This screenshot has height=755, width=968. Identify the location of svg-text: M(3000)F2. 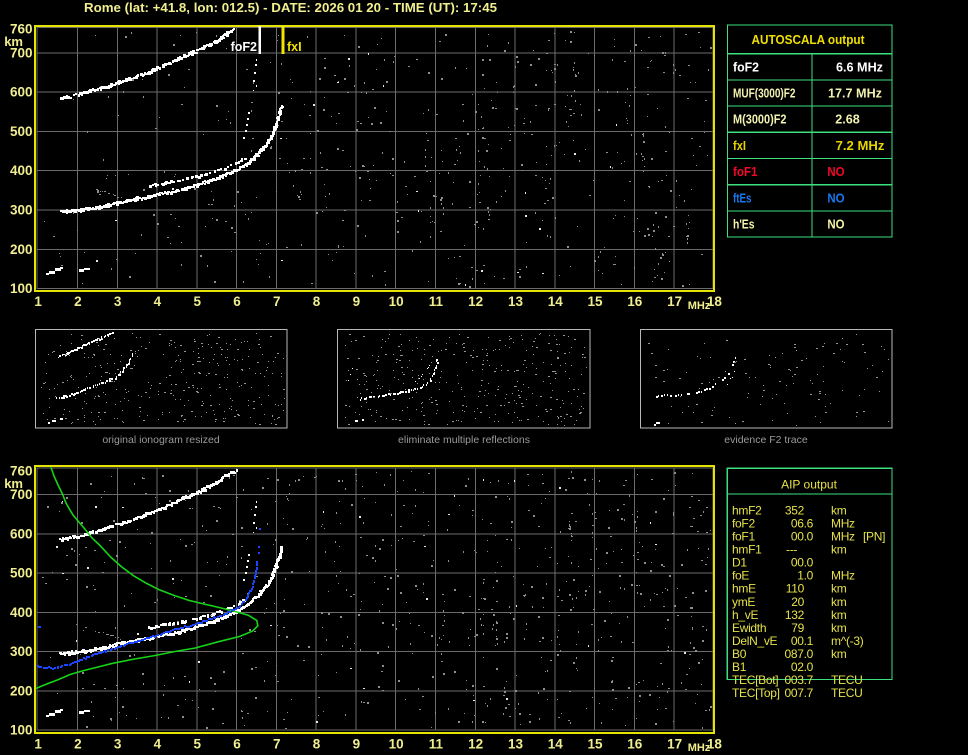
(760, 119).